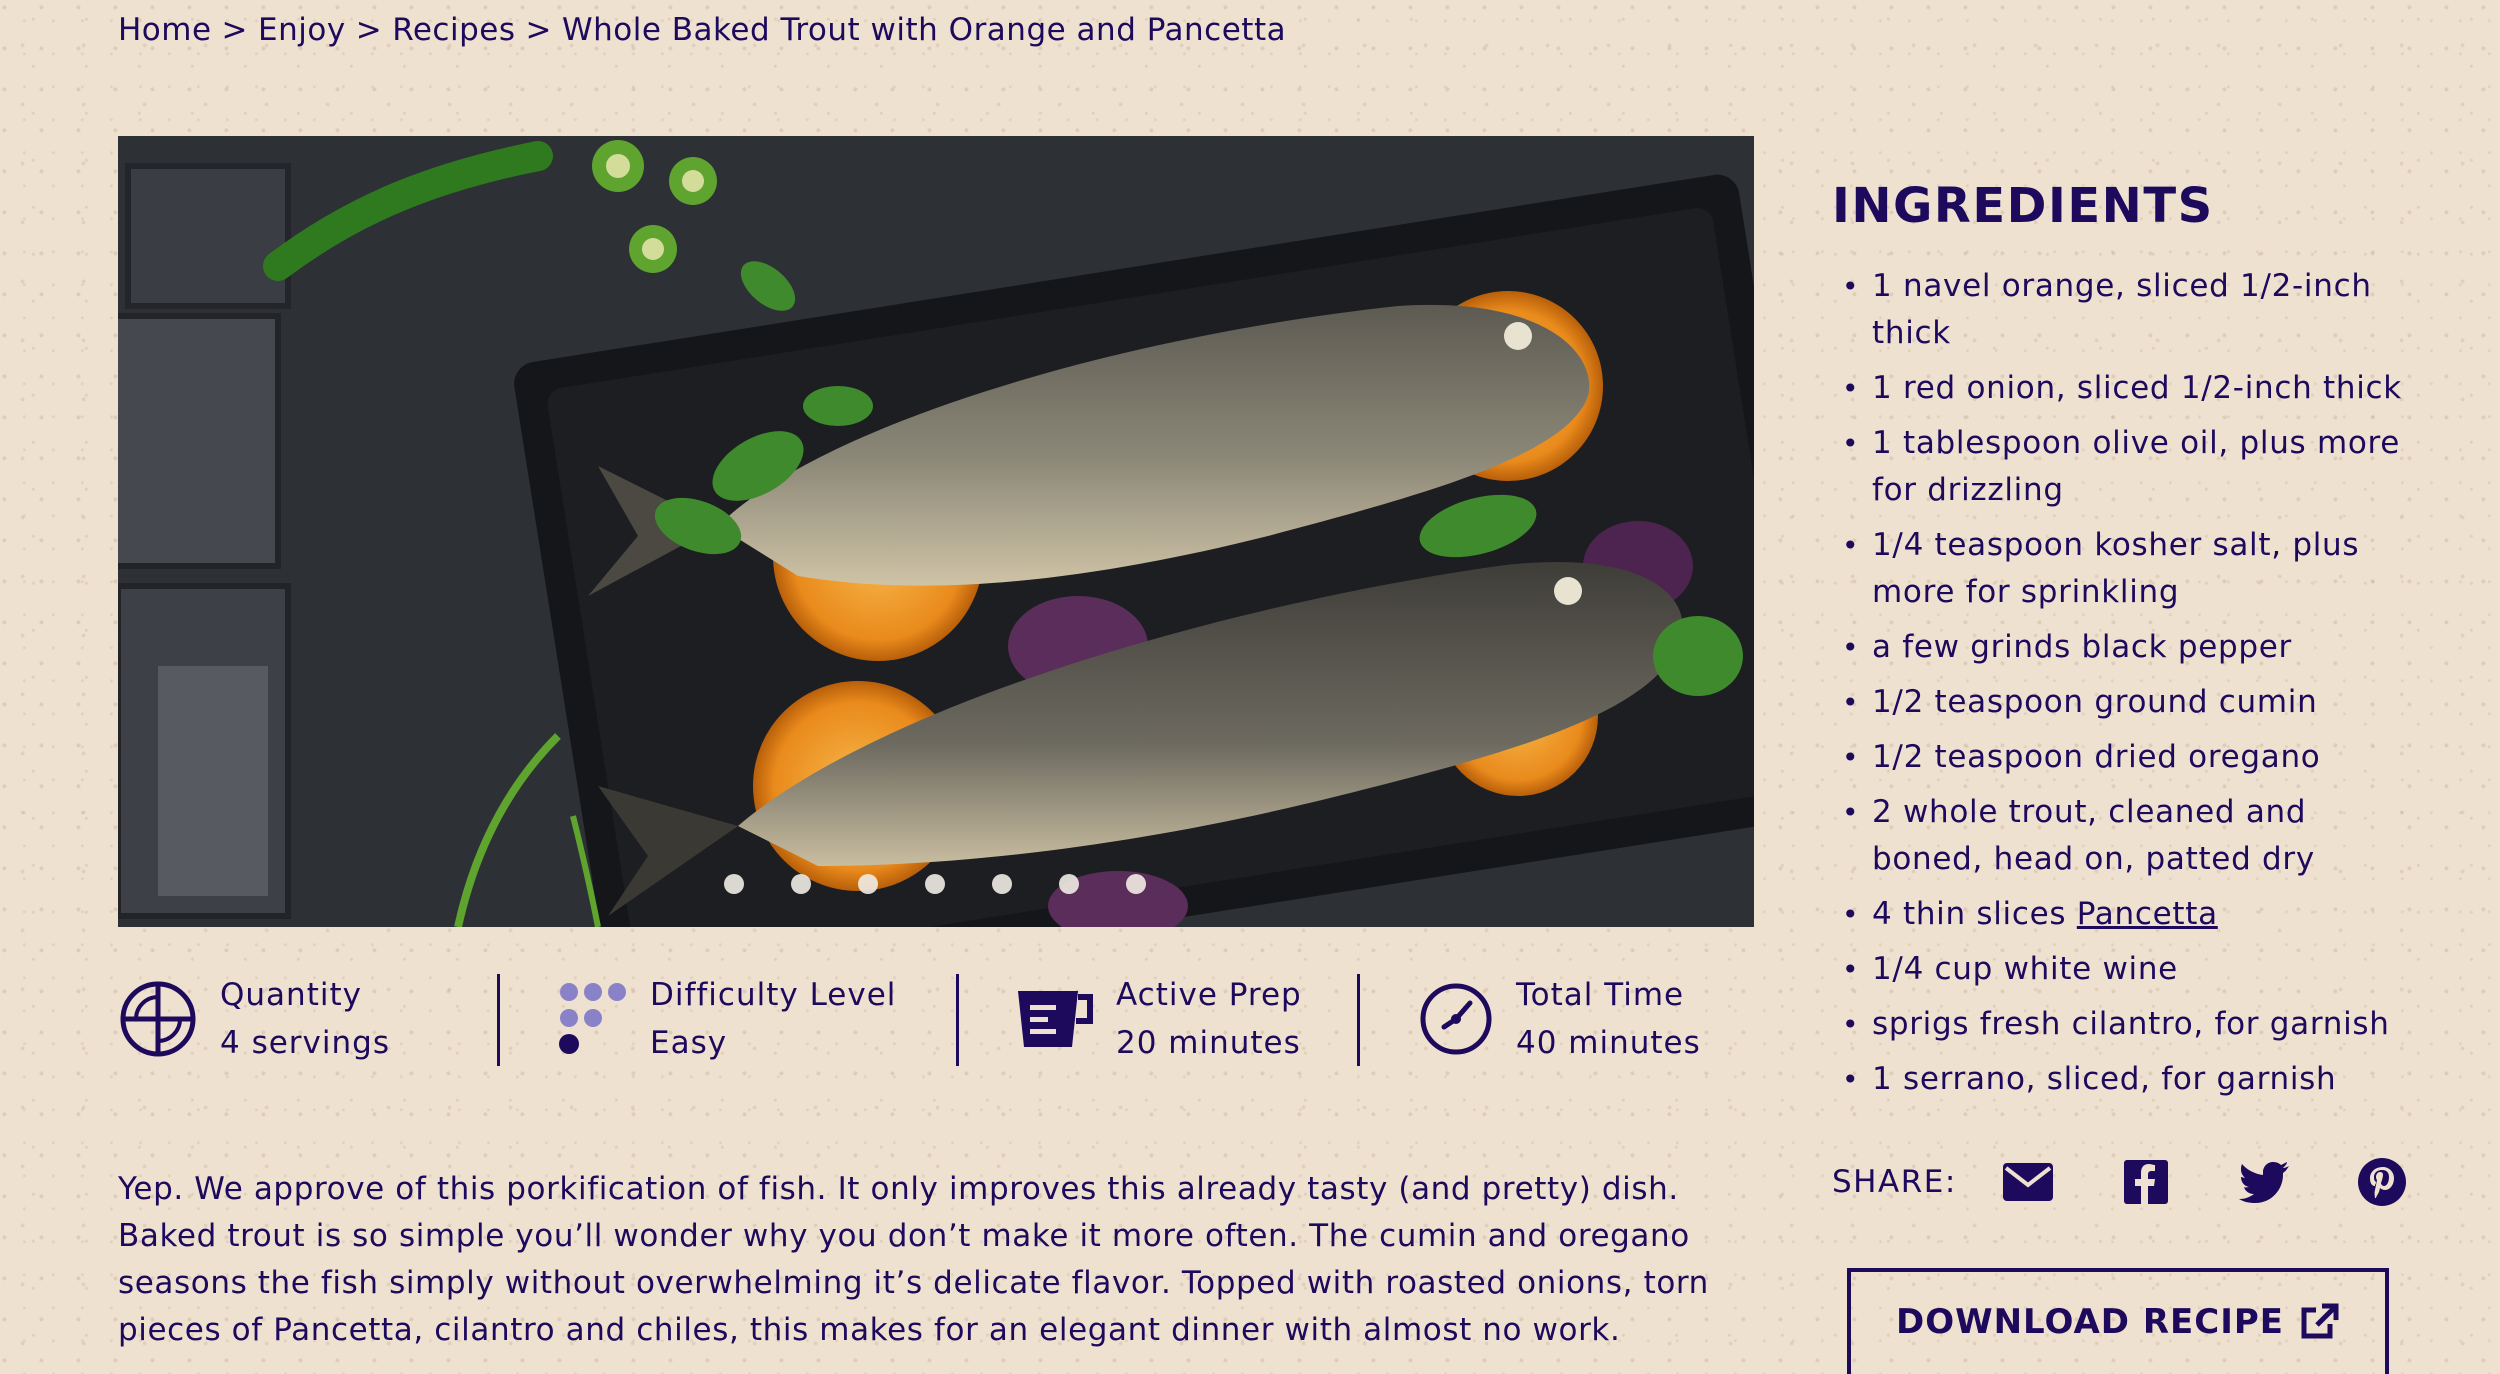  Describe the element at coordinates (291, 995) in the screenshot. I see `stat-quantity-label: Quantity` at that location.